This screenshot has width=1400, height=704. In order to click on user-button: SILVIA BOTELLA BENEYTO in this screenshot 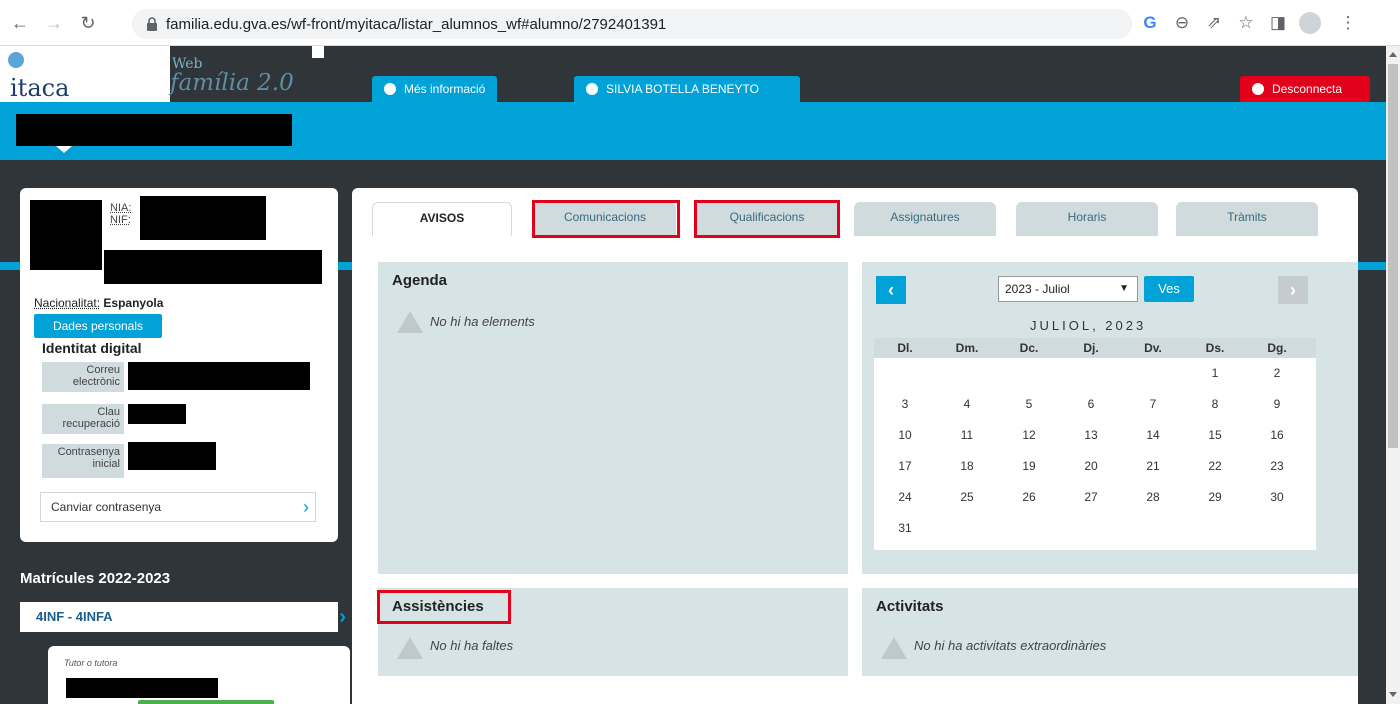, I will do `click(687, 89)`.